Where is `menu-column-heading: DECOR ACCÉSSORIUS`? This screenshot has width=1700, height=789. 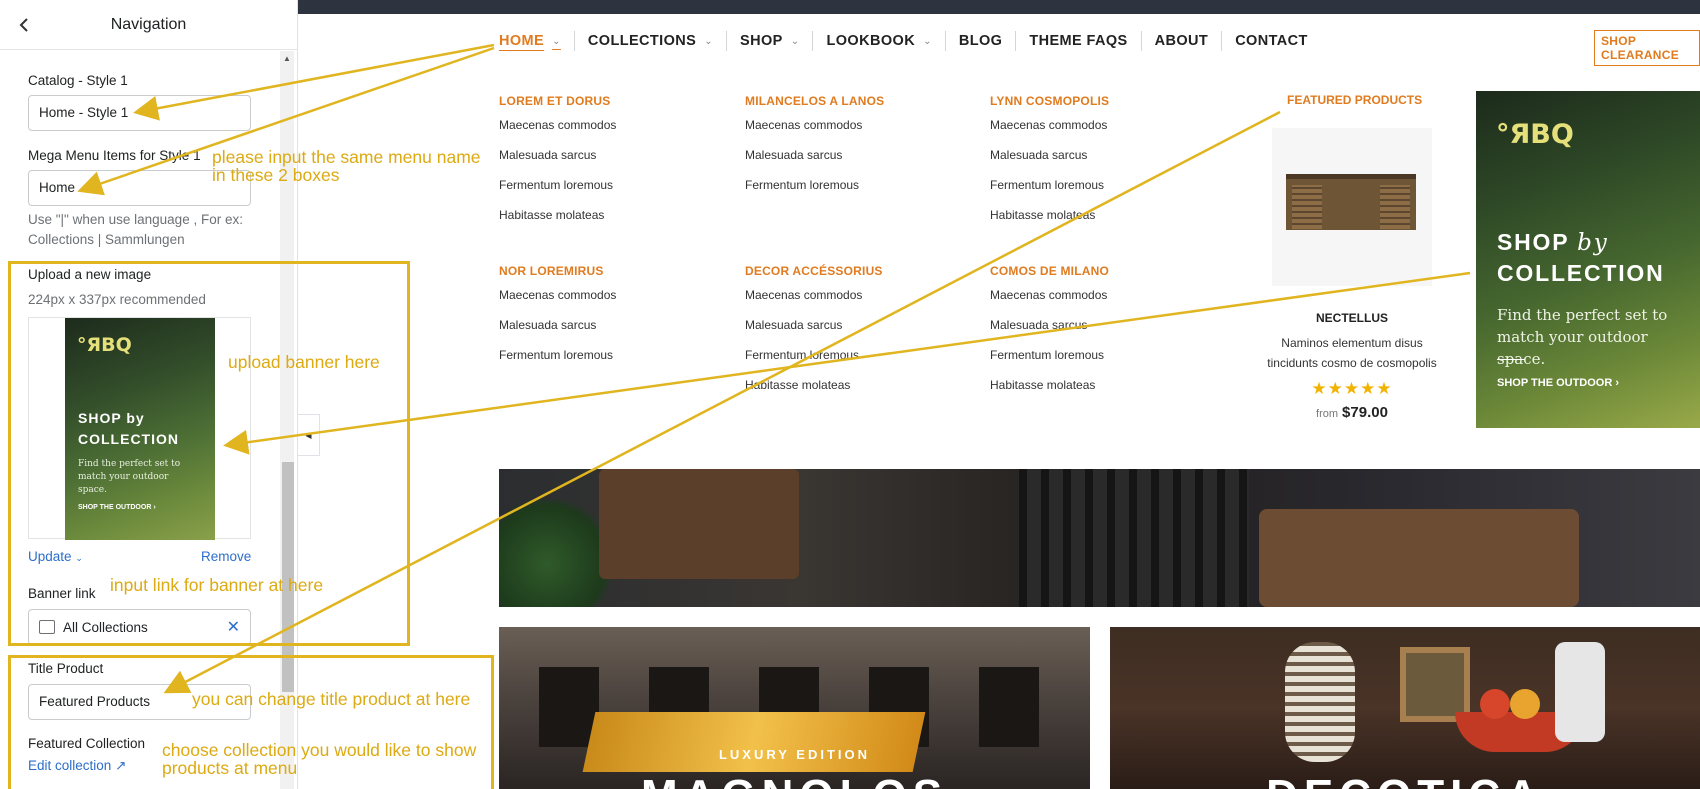
menu-column-heading: DECOR ACCÉSSORIUS is located at coordinates (814, 271).